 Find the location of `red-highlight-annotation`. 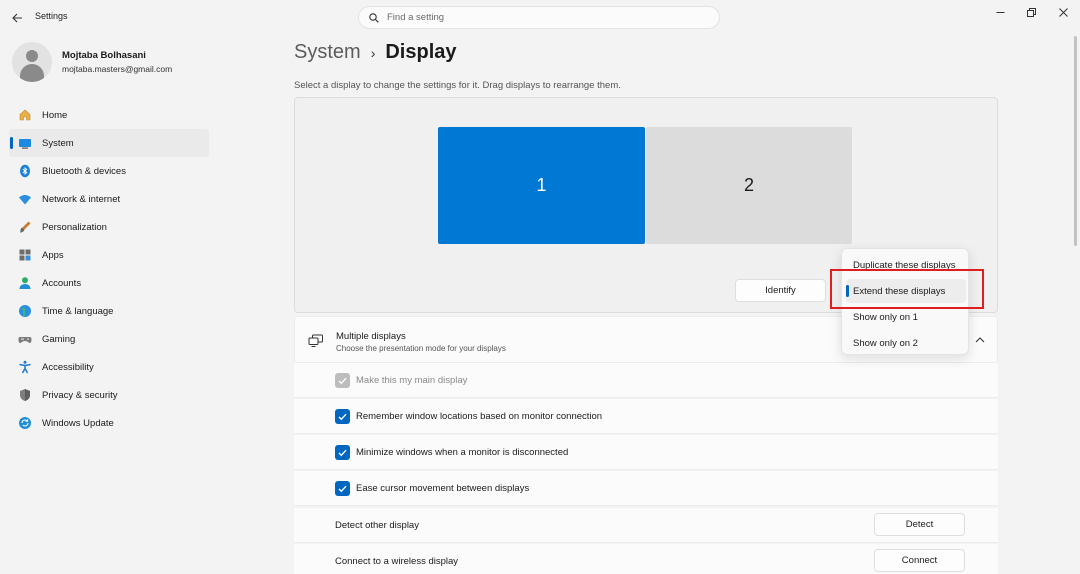

red-highlight-annotation is located at coordinates (907, 289).